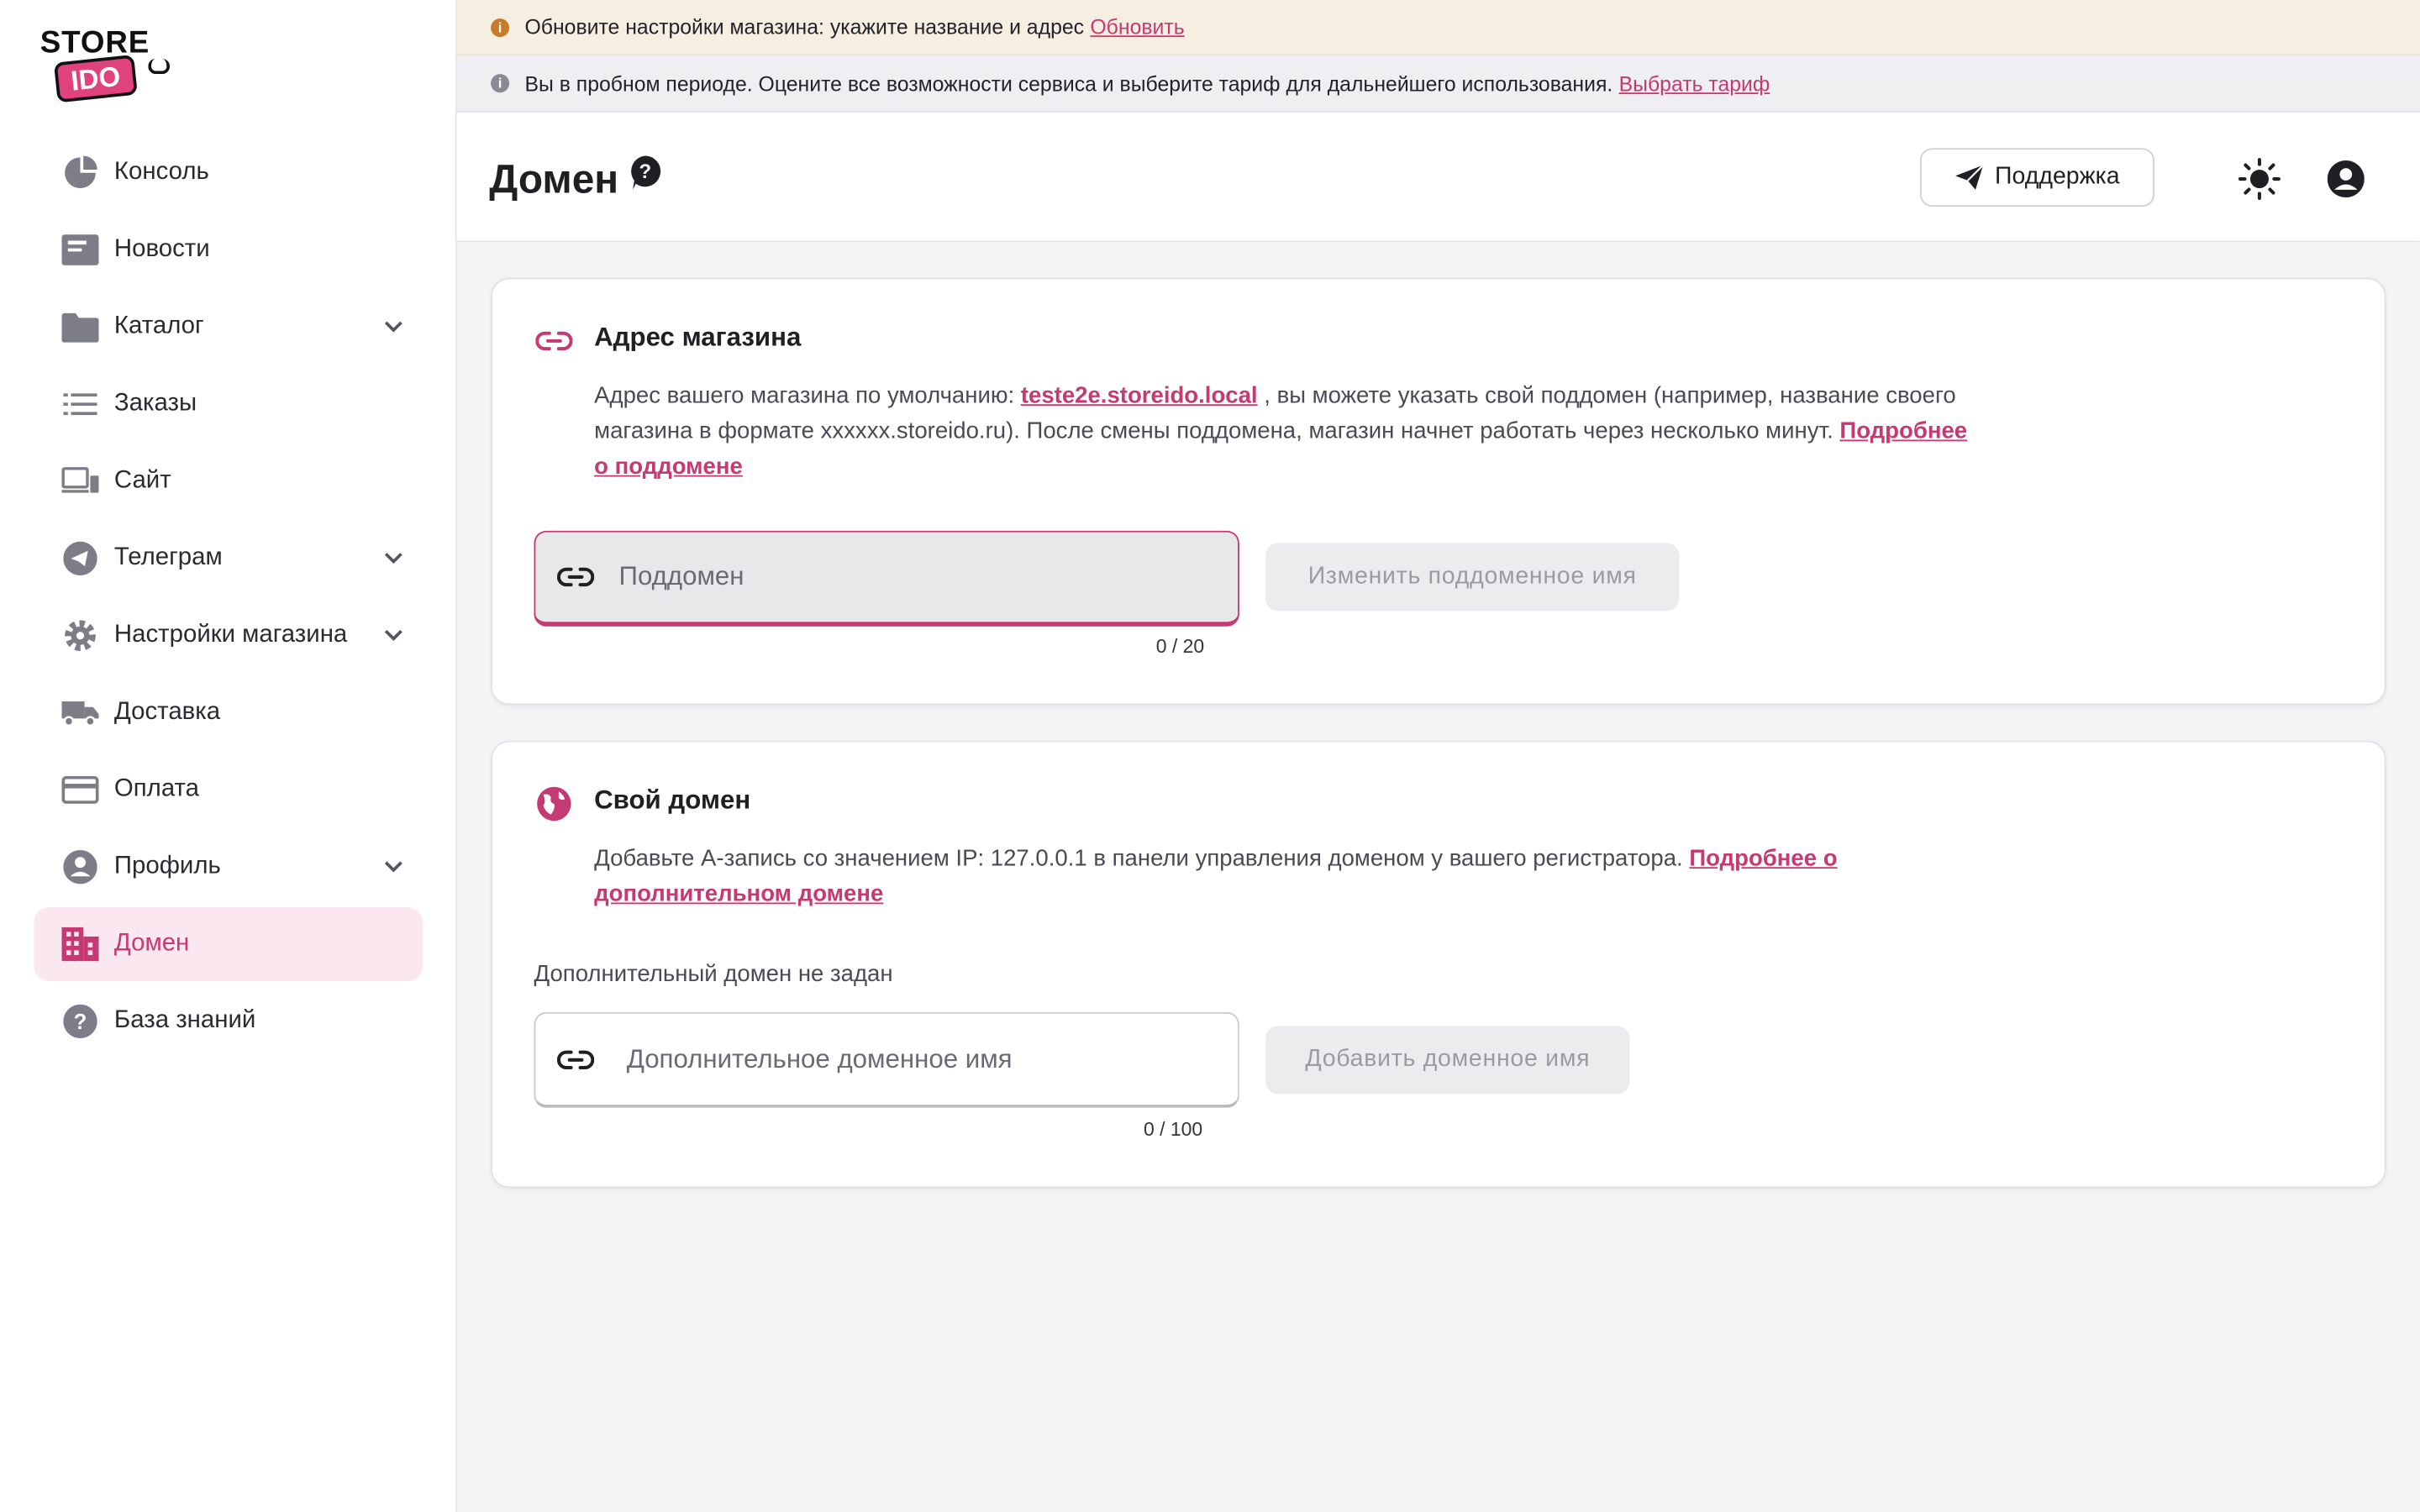  I want to click on question-bubble-icon: ?, so click(645, 177).